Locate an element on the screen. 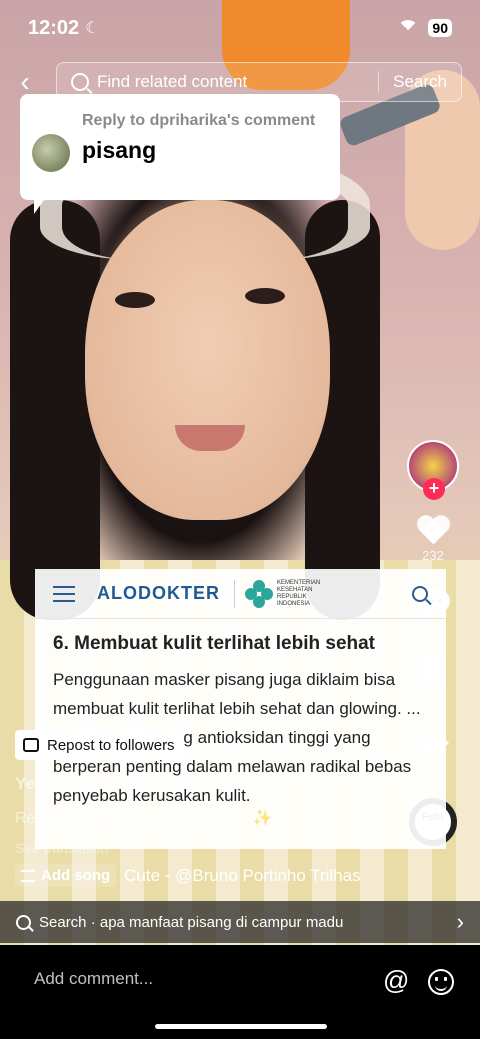  heart-icon is located at coordinates (433, 531).